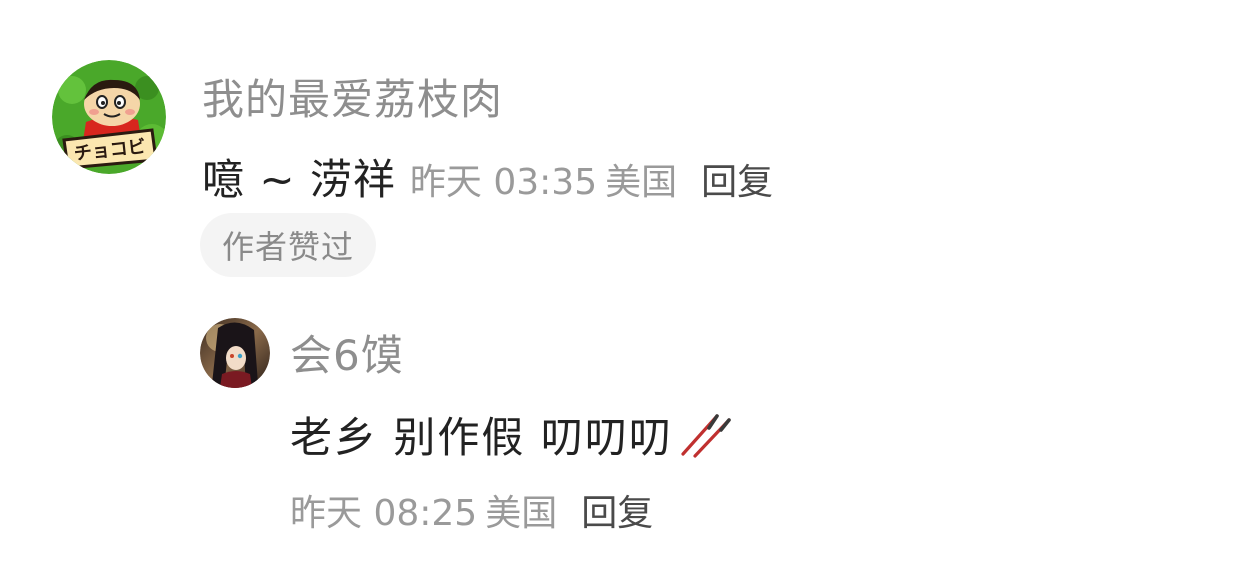 The width and height of the screenshot is (1260, 563). I want to click on author-liked-badge: 作者赞过, so click(288, 245).